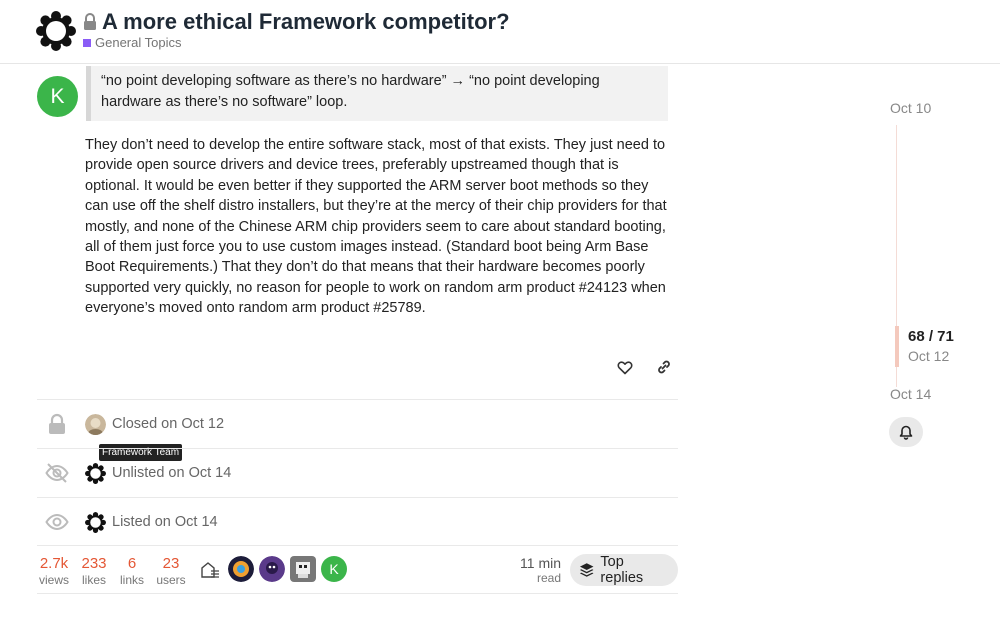 The width and height of the screenshot is (1000, 618). I want to click on timeline-handle, so click(897, 346).